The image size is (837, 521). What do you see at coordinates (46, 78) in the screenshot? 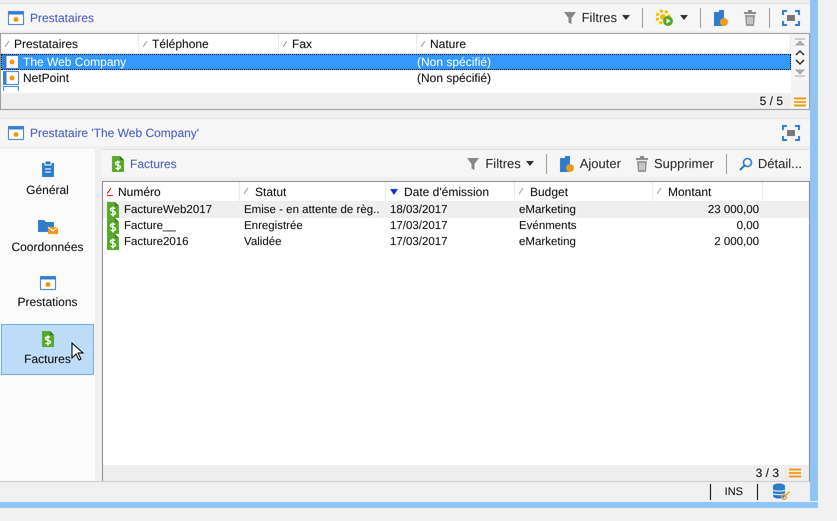
I see `provider-name: NetPoint` at bounding box center [46, 78].